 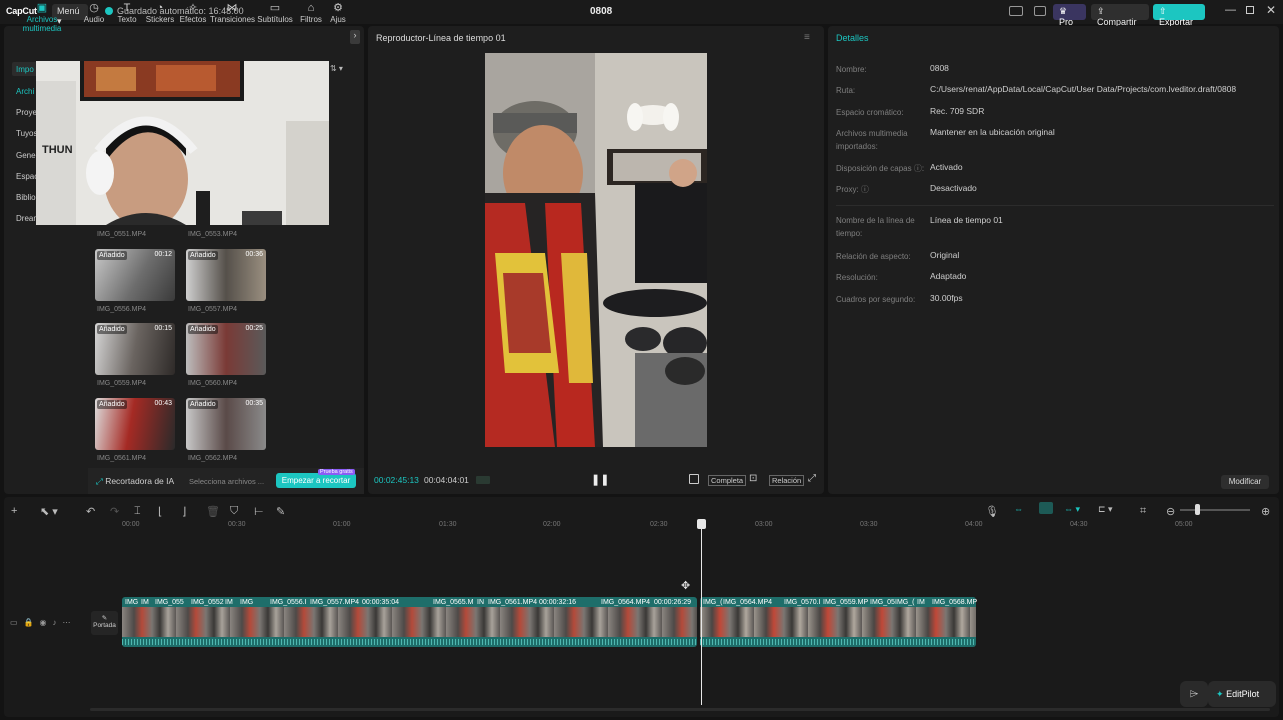 I want to click on freeze-icon: ⊢, so click(x=259, y=511).